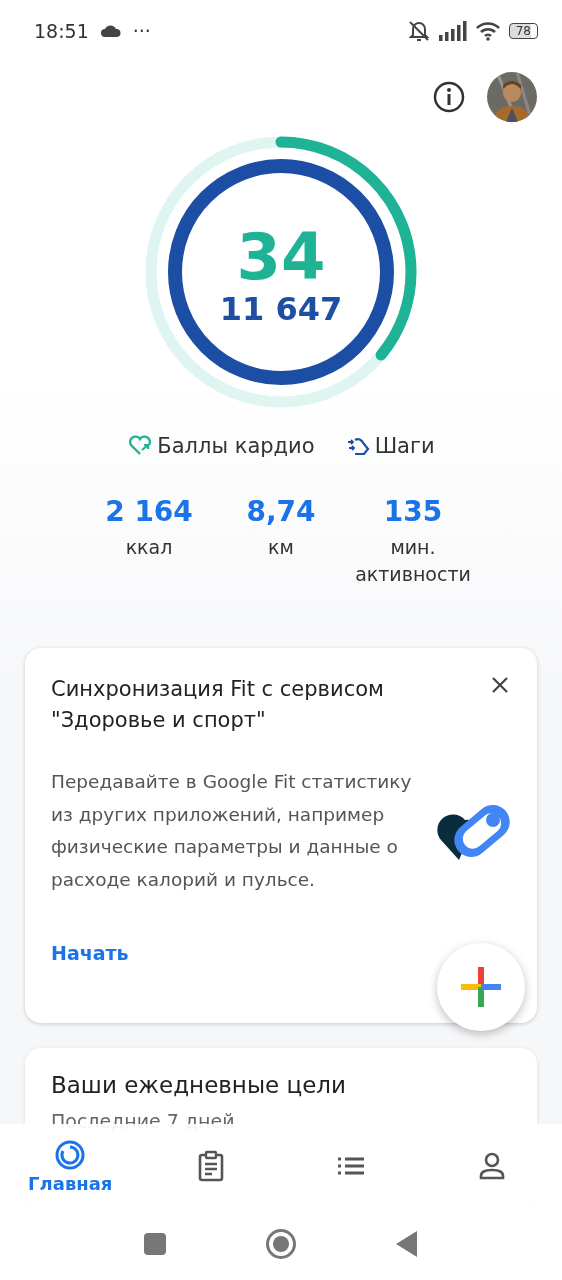 The height and width of the screenshot is (1280, 562). Describe the element at coordinates (281, 309) in the screenshot. I see `steps-value: 11 647` at that location.